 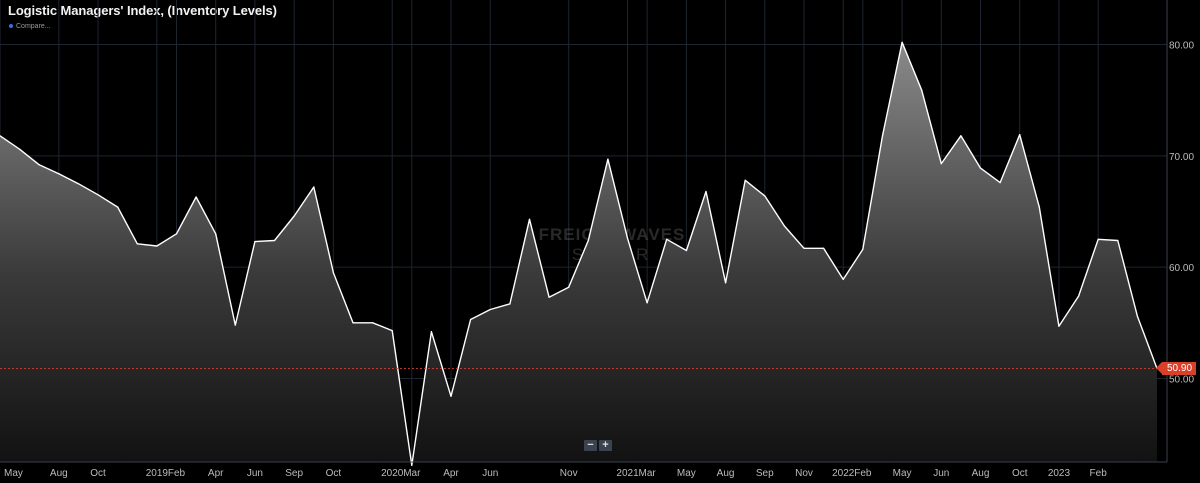 I want to click on x-tick-label: 2020, so click(x=392, y=473).